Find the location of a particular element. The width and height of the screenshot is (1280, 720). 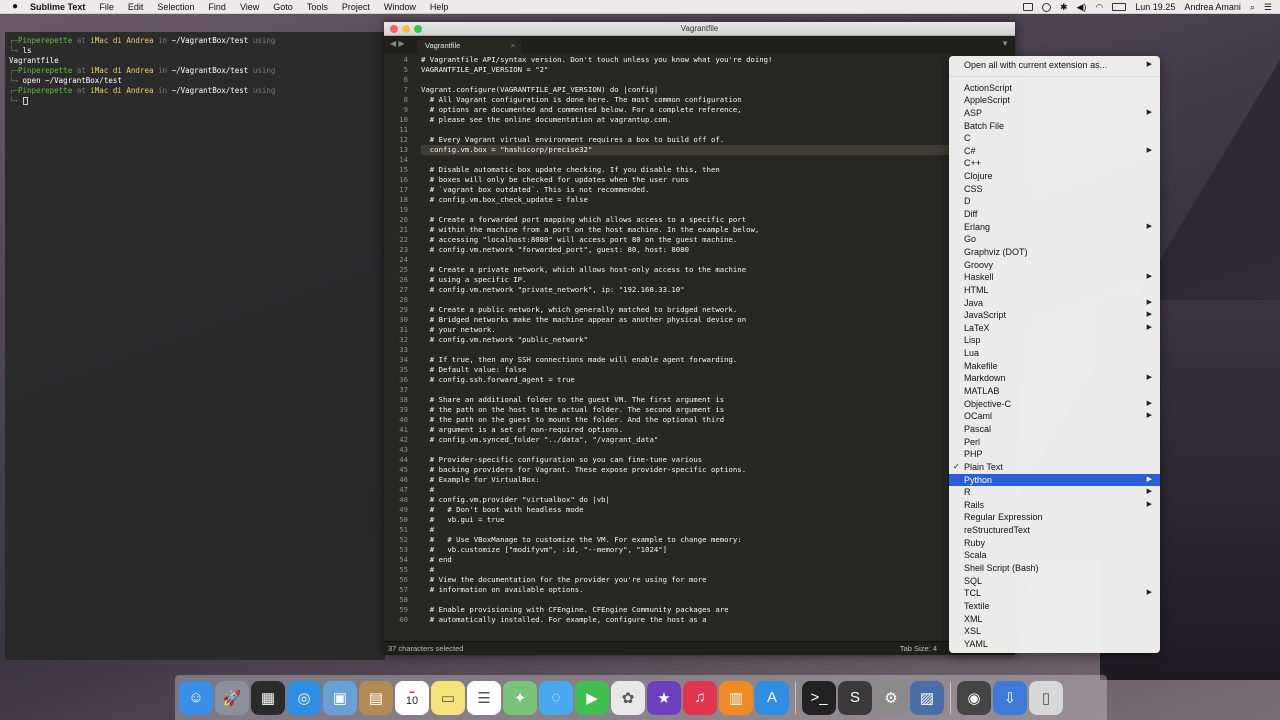

mission-control-icon: ▦ is located at coordinates (268, 697).